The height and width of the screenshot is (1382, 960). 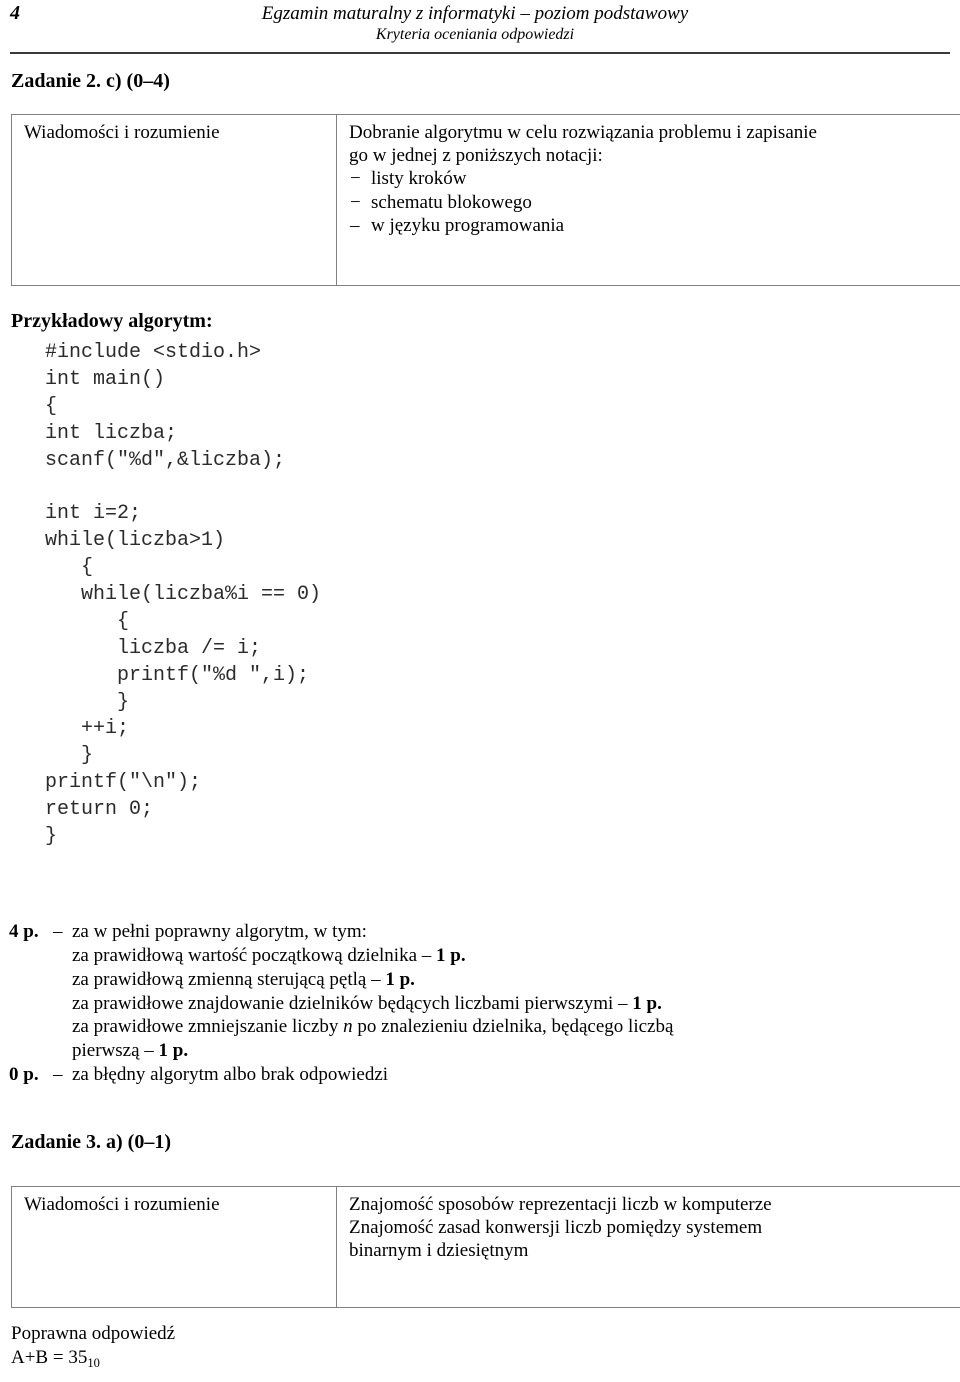 I want to click on correct-answer-value: A+B = 3510, so click(x=93, y=1358).